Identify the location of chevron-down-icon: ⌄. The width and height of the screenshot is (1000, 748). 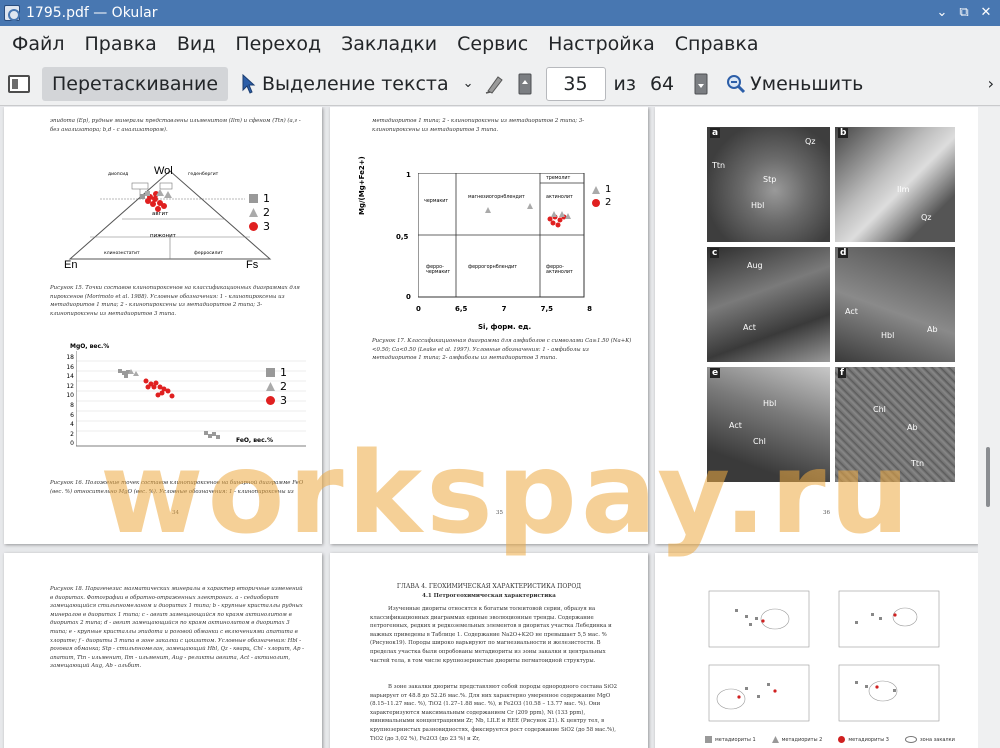
(468, 83).